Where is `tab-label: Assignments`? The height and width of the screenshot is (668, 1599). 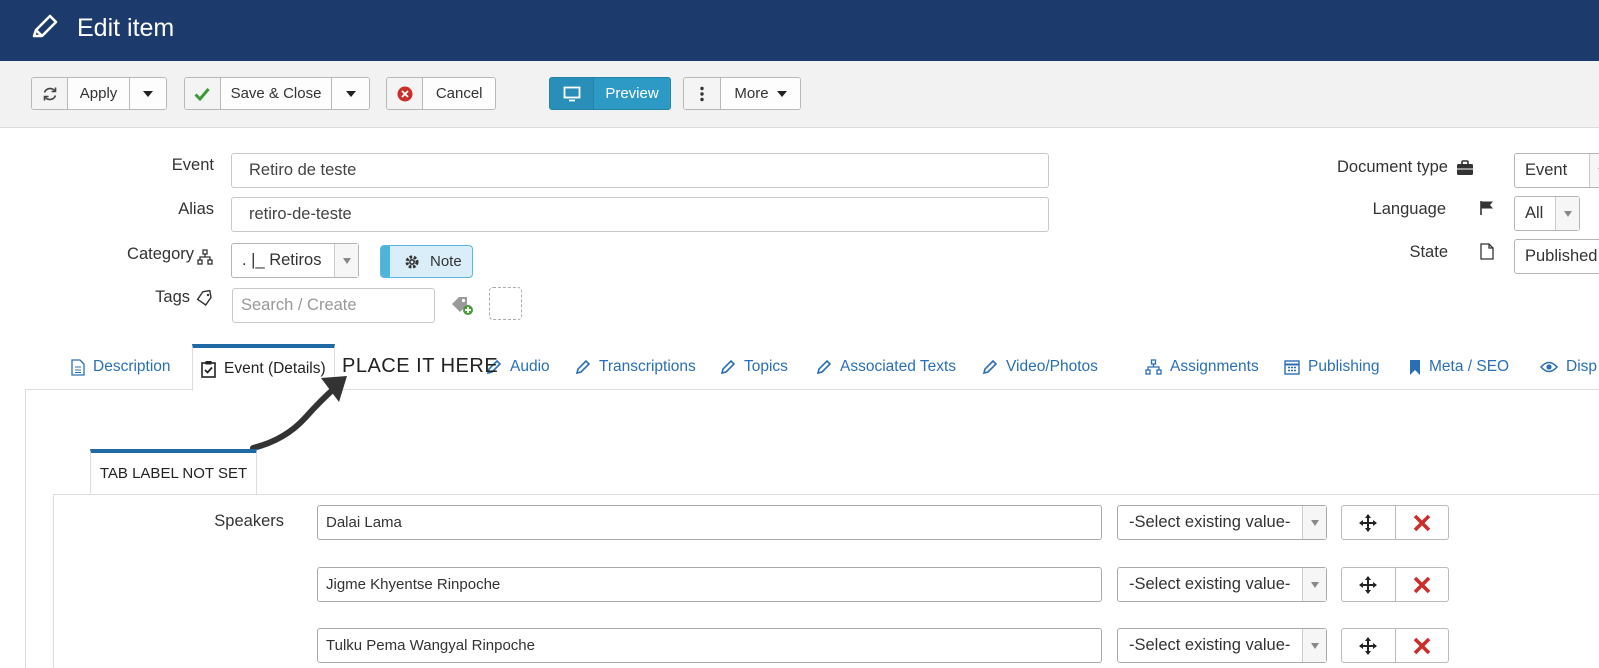 tab-label: Assignments is located at coordinates (1214, 366).